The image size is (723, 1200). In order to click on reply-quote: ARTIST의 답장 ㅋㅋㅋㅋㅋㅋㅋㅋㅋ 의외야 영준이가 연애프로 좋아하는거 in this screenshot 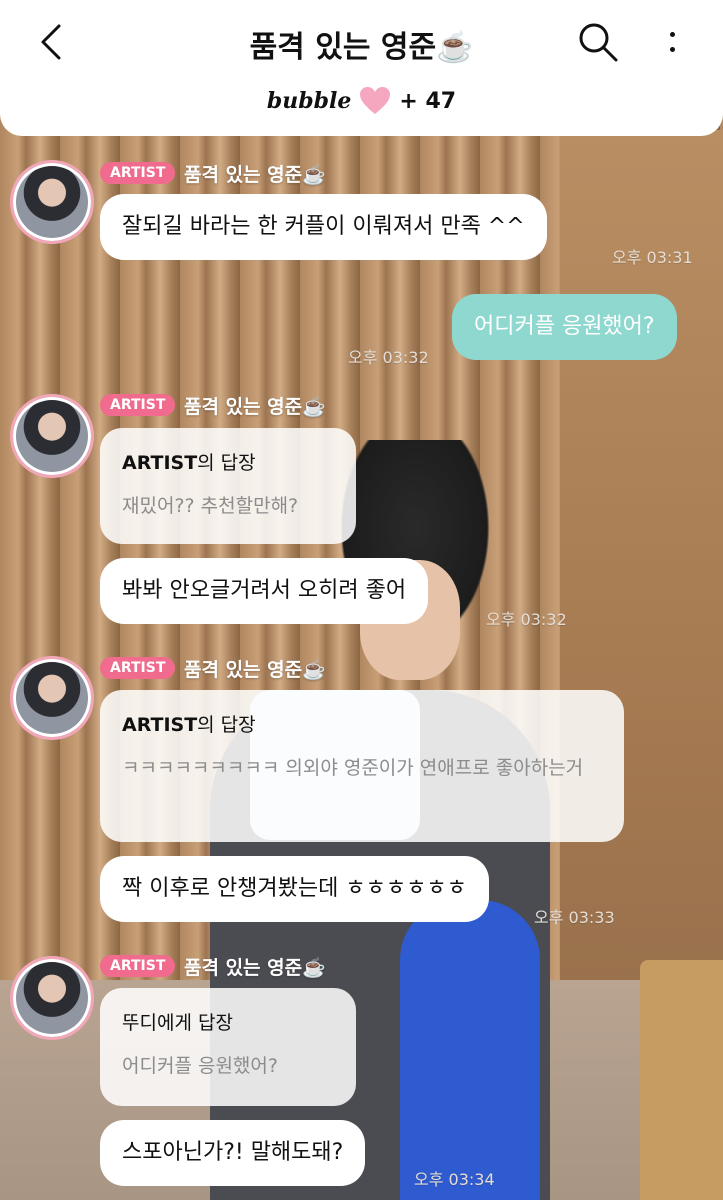, I will do `click(362, 766)`.